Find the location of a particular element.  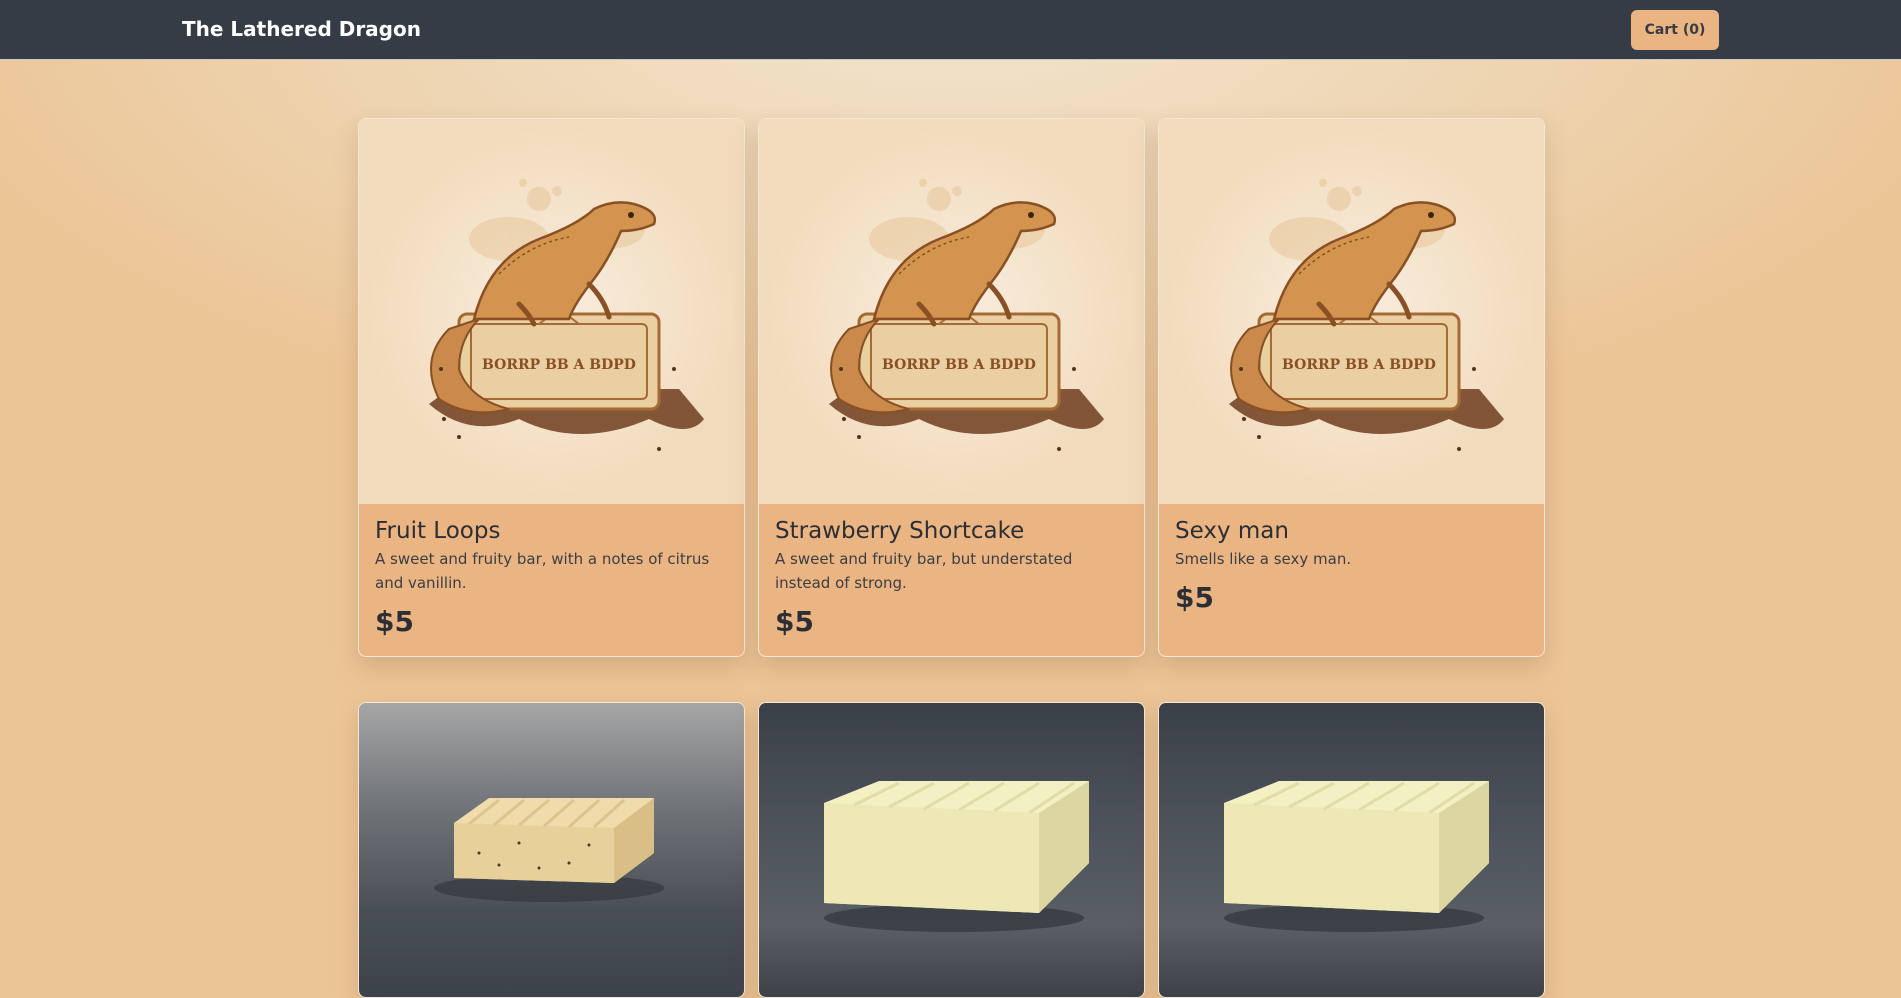

cart-button: Cart (0) is located at coordinates (1675, 30).